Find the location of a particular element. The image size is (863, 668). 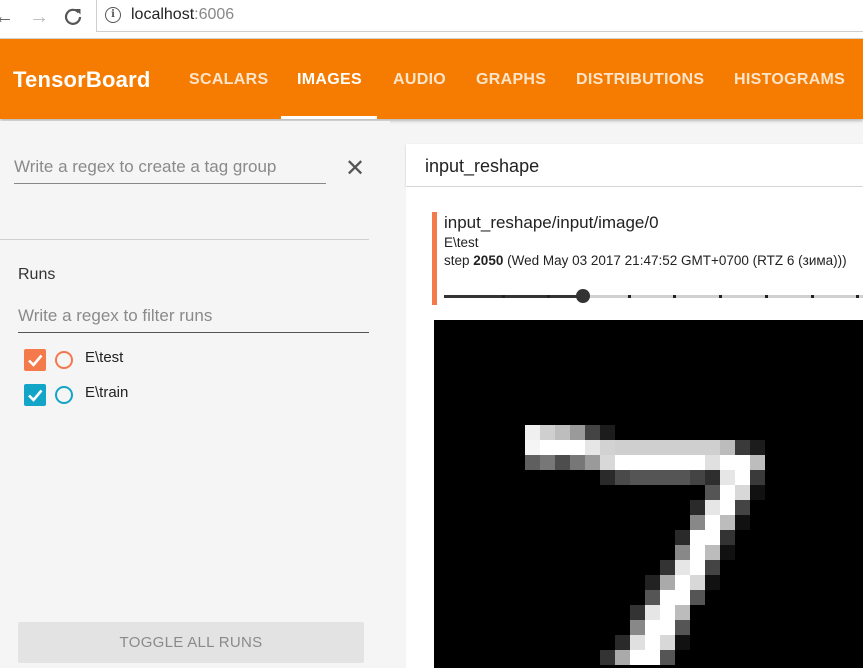

step-slider-fill is located at coordinates (513, 296).